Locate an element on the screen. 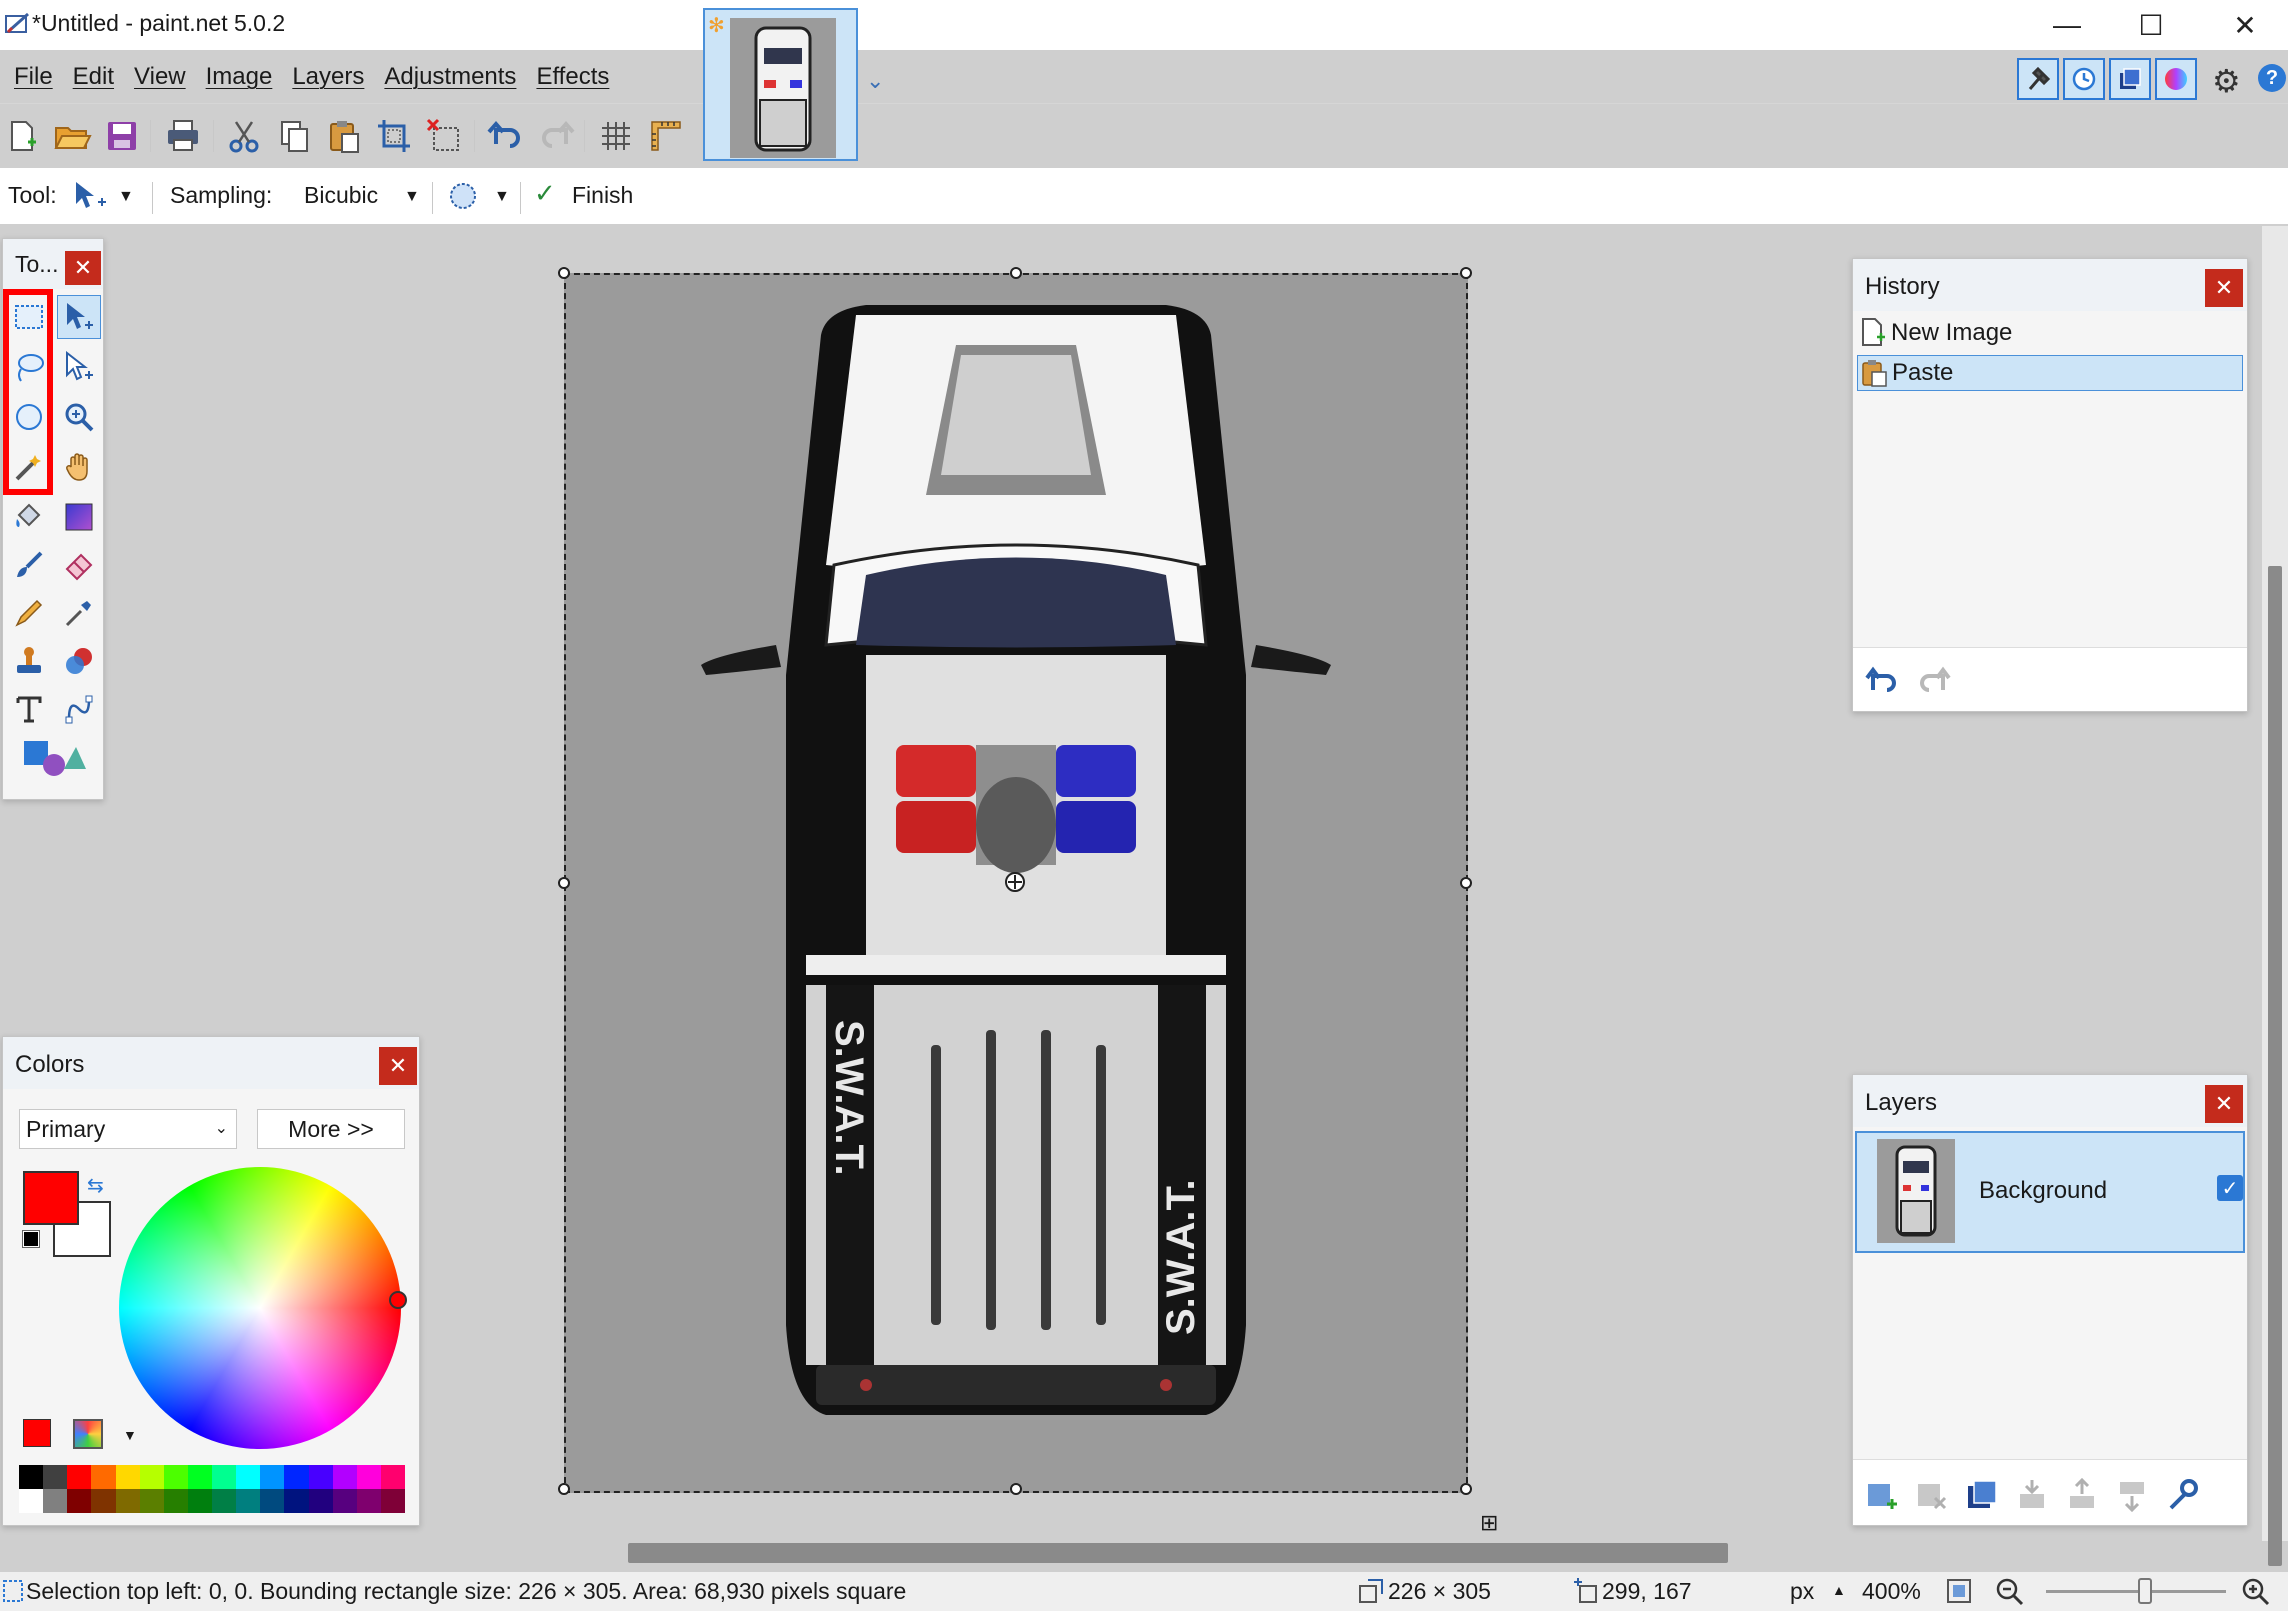 The image size is (2288, 1611). add-layer-icon is located at coordinates (1882, 1495).